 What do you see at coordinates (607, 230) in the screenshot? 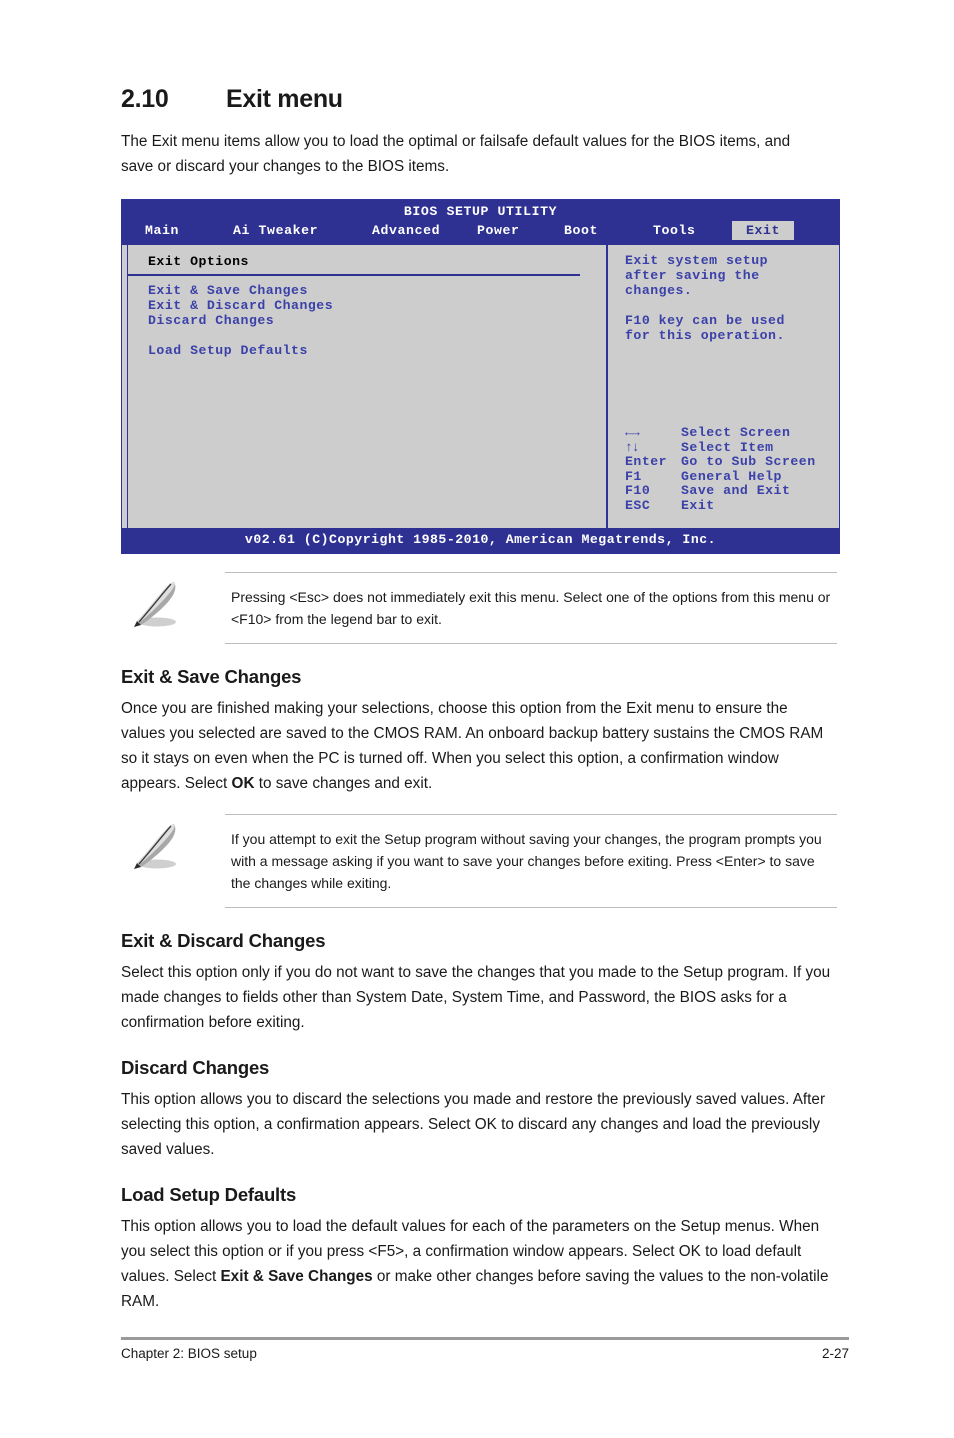
I see `bios-tab-boot: Boot` at bounding box center [607, 230].